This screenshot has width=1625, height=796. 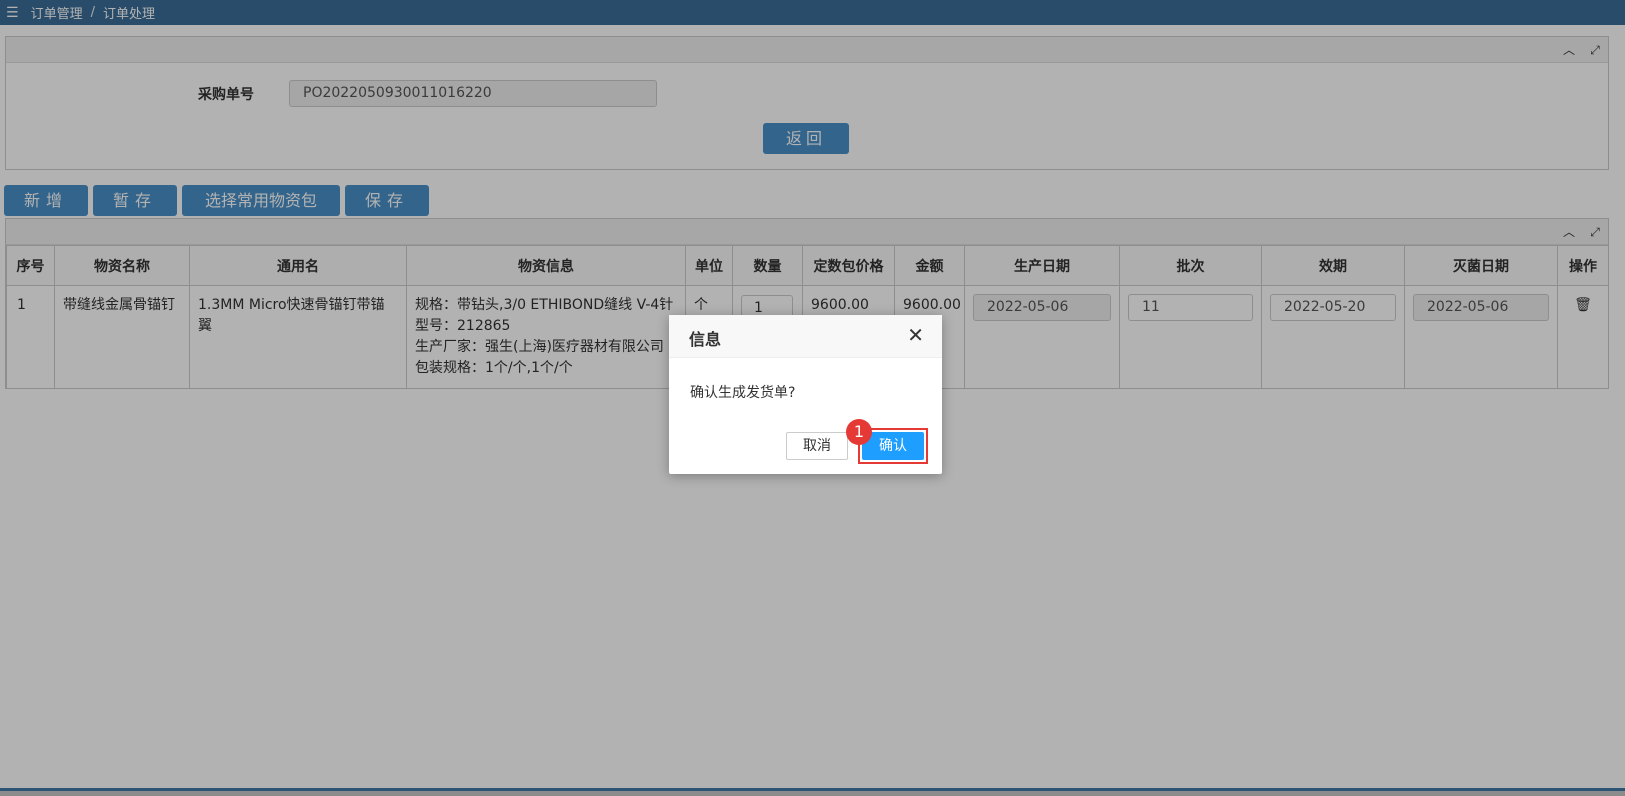 What do you see at coordinates (812, 792) in the screenshot?
I see `bottom-border` at bounding box center [812, 792].